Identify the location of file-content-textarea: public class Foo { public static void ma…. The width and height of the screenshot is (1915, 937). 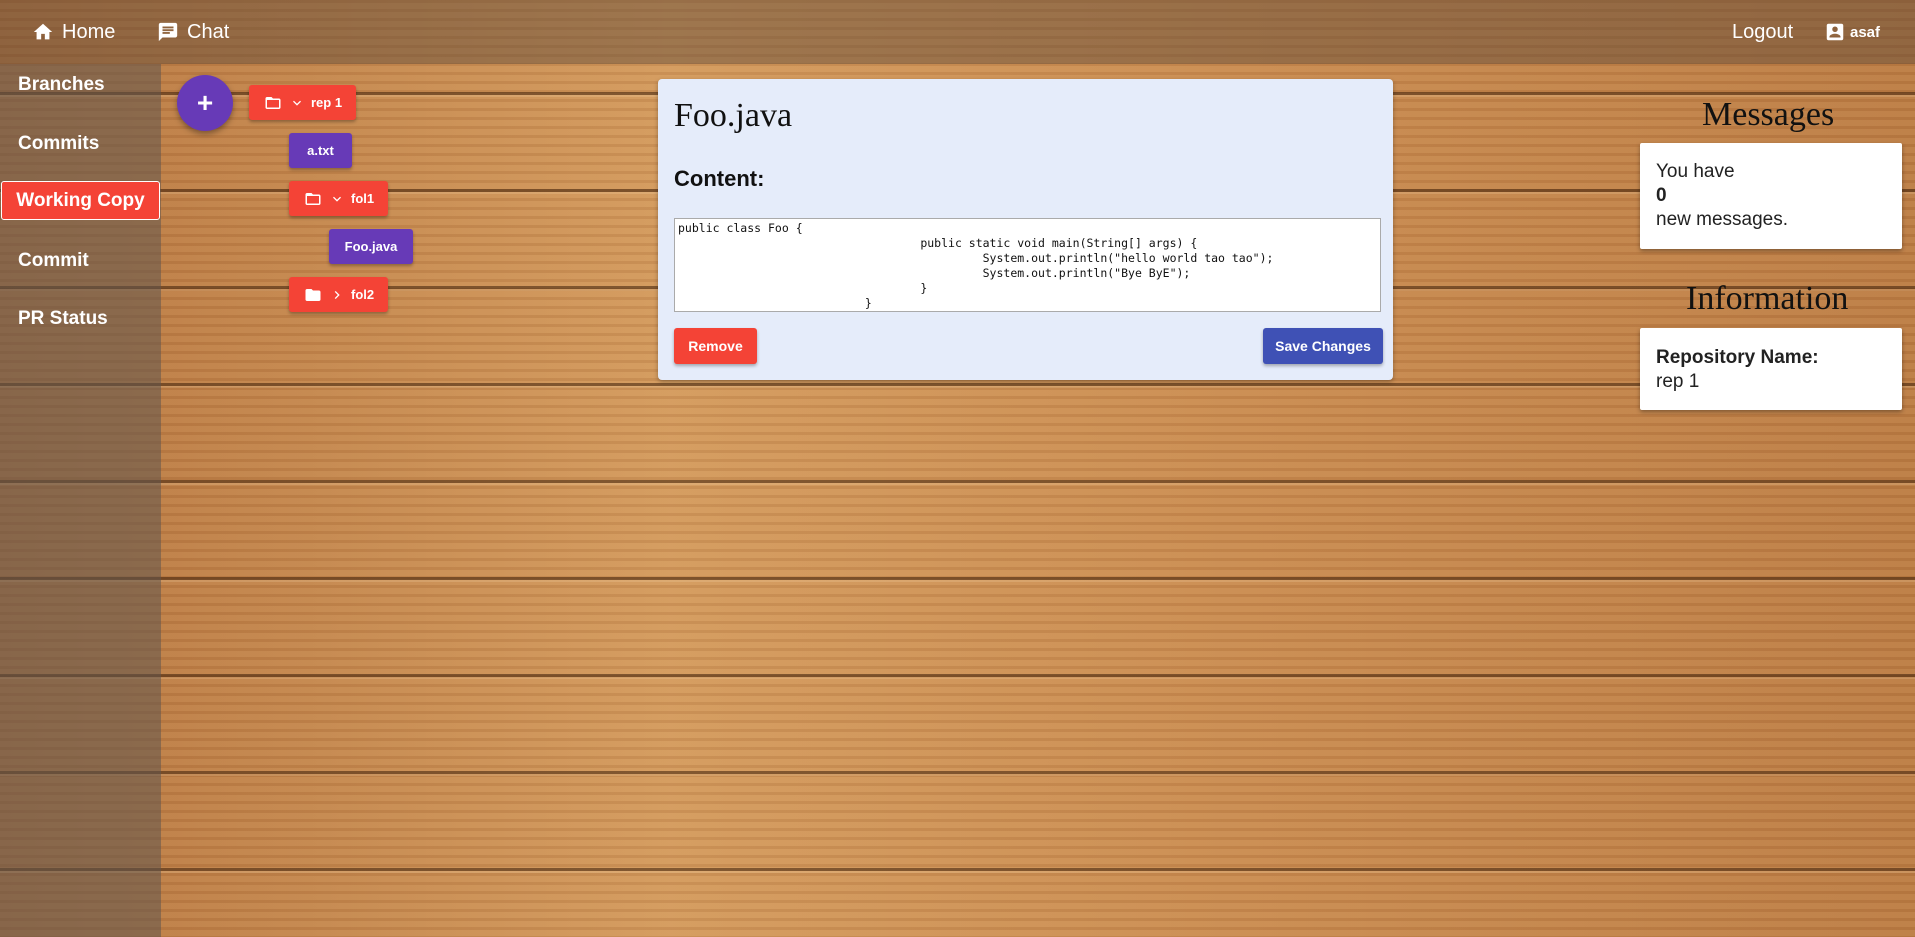
(1027, 265).